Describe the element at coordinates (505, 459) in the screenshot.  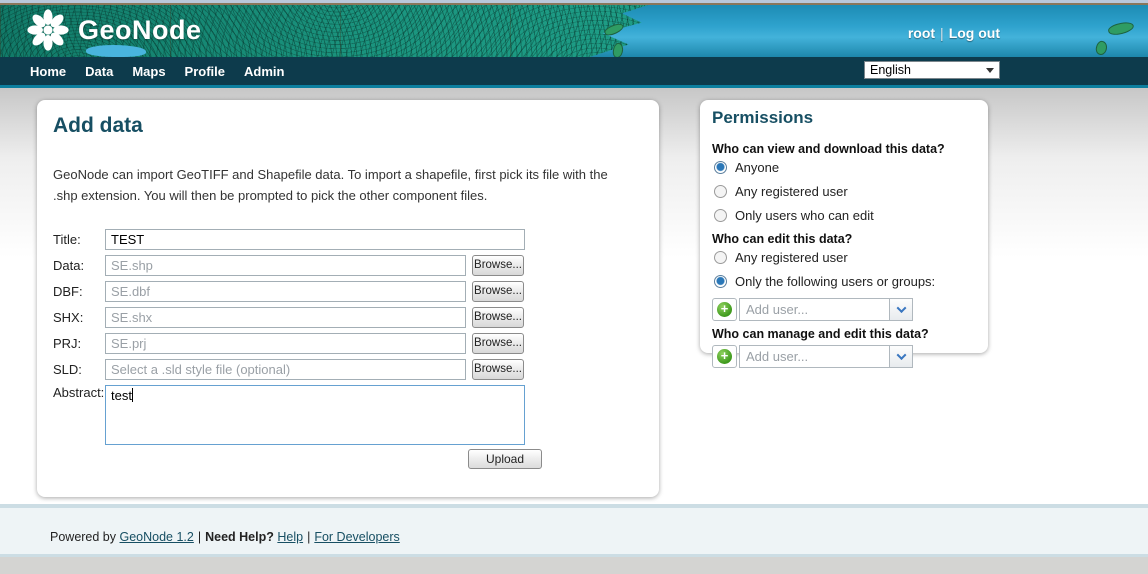
I see `upload-button: Upload` at that location.